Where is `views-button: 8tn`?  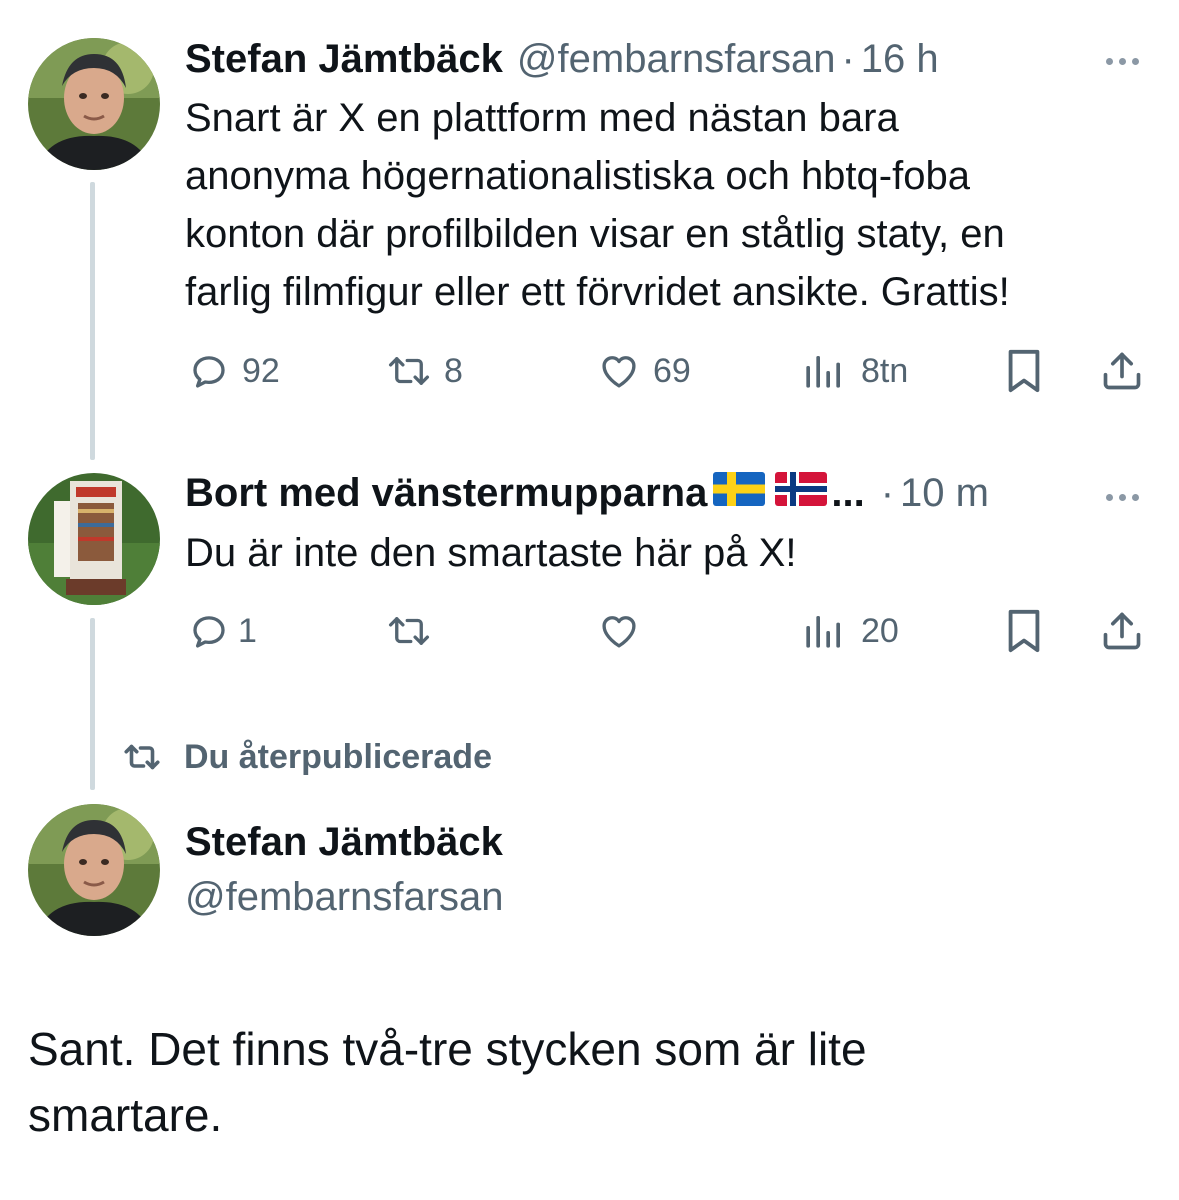
views-button: 8tn is located at coordinates (855, 371).